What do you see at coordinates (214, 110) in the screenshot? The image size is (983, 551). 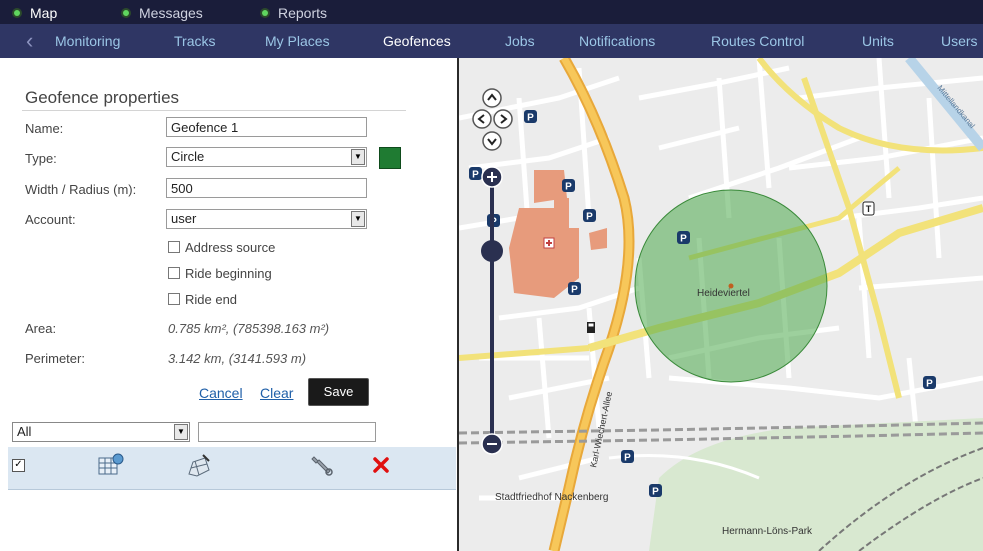 I see `divider` at bounding box center [214, 110].